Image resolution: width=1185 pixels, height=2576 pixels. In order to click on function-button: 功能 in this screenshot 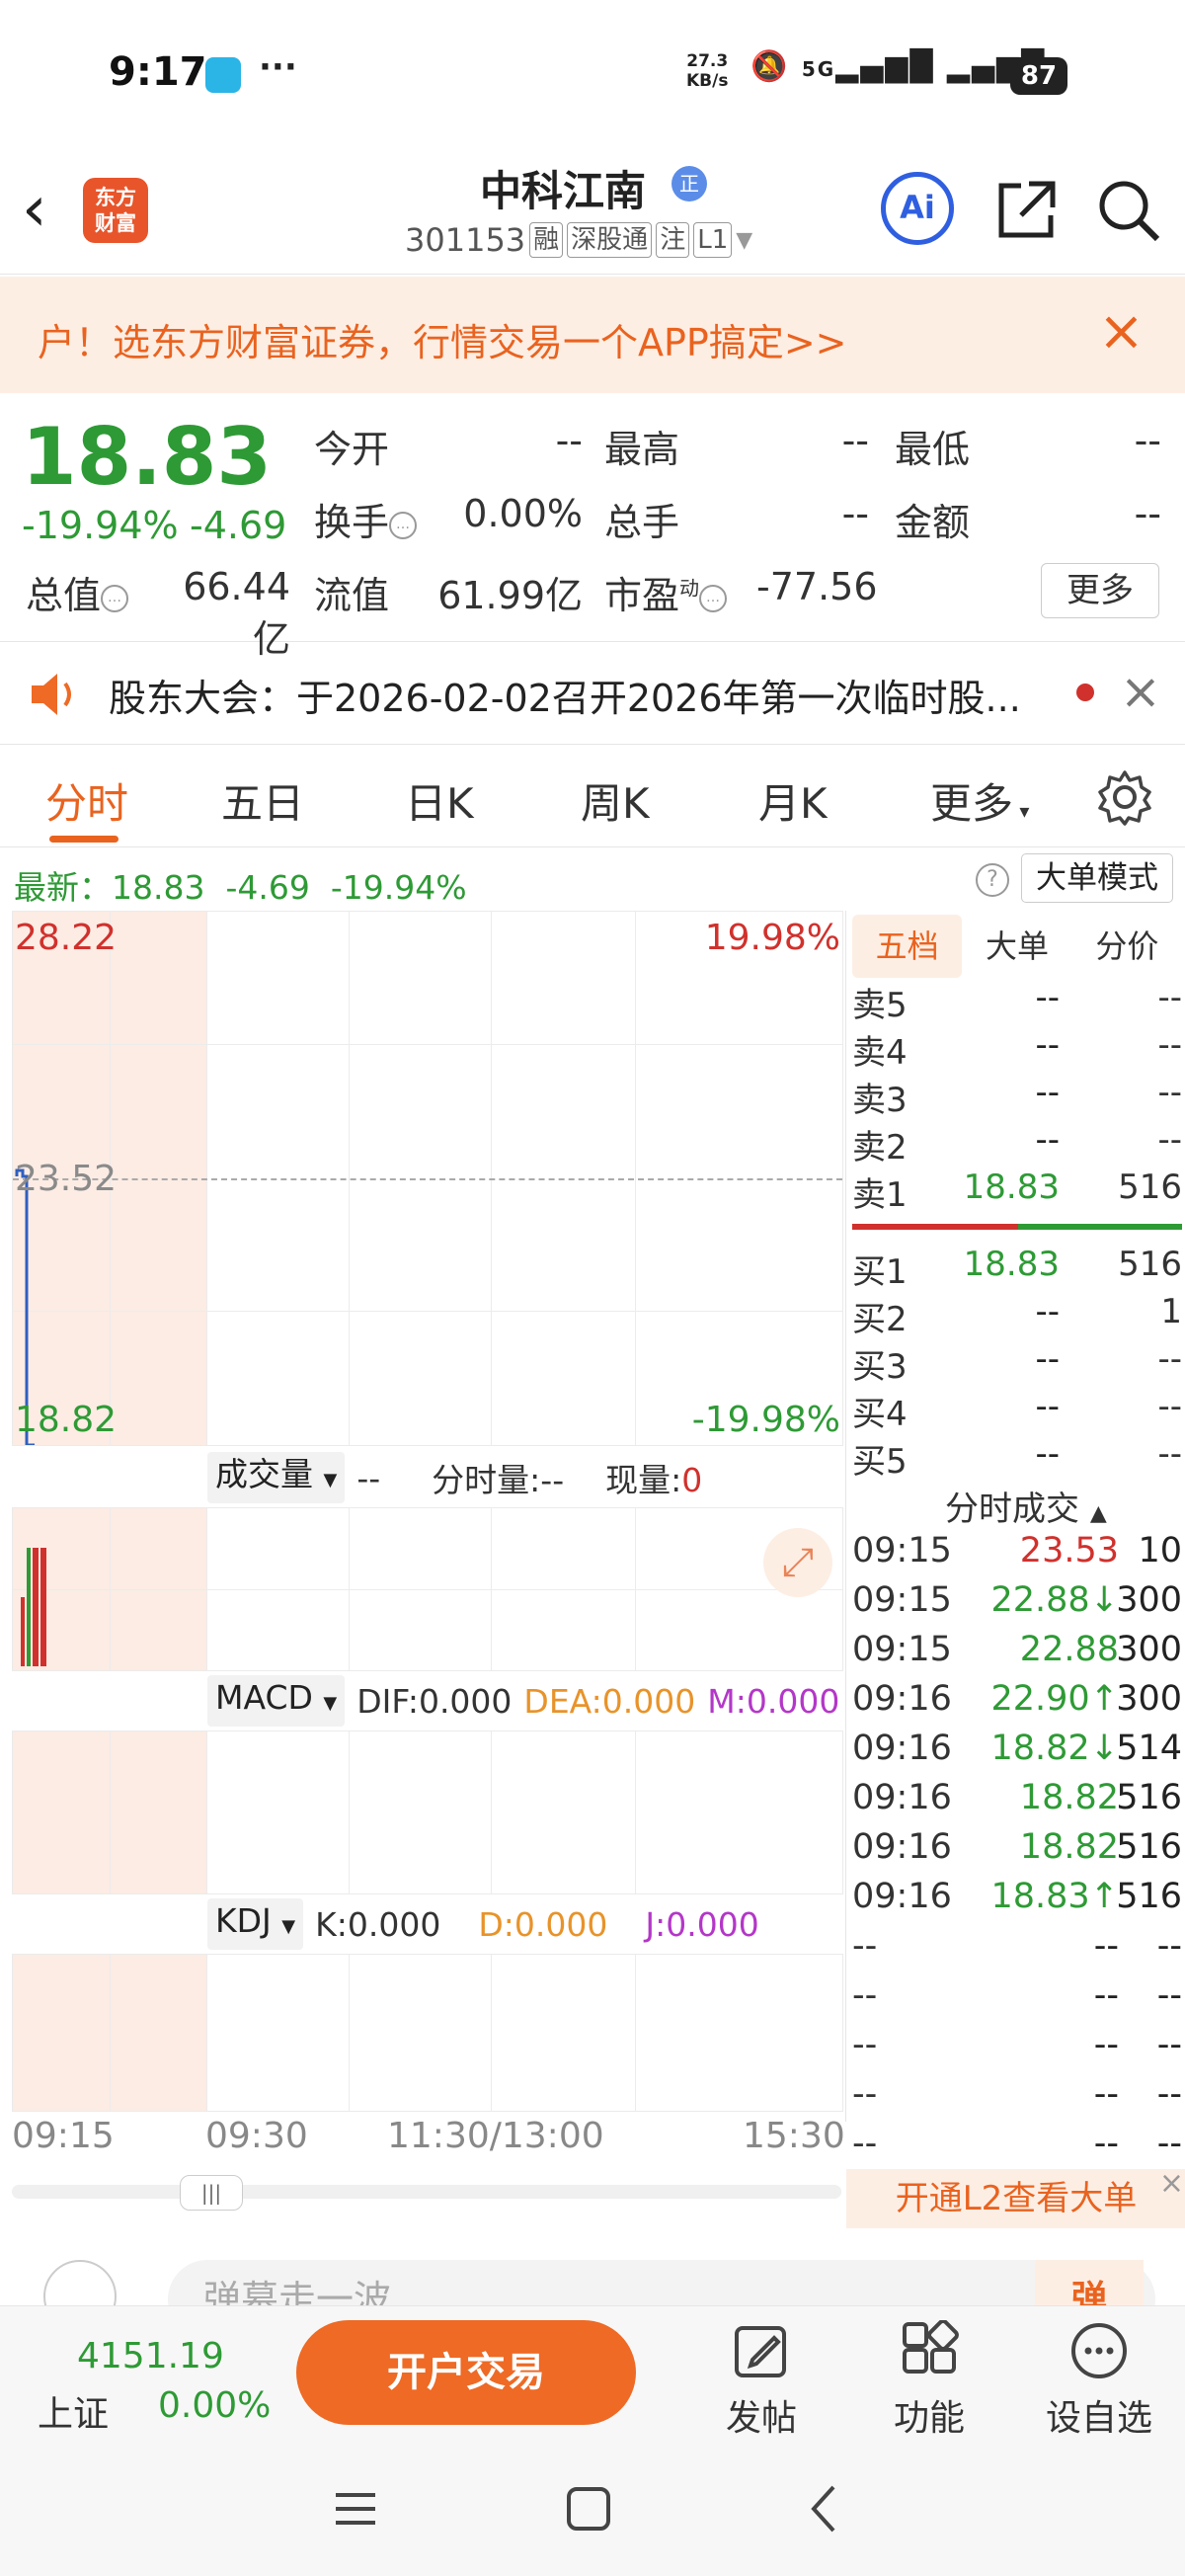, I will do `click(929, 2380)`.